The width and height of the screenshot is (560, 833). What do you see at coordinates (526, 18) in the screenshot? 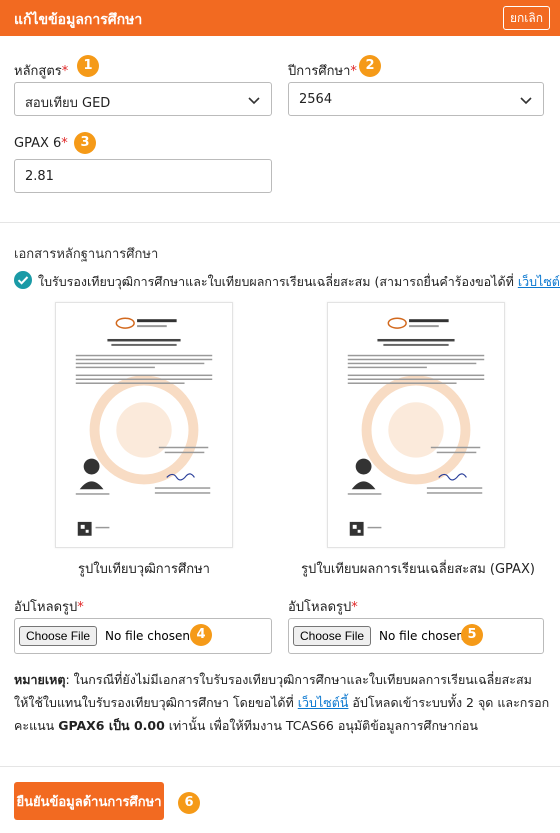
I see `cancel-button: ยกเลิก` at bounding box center [526, 18].